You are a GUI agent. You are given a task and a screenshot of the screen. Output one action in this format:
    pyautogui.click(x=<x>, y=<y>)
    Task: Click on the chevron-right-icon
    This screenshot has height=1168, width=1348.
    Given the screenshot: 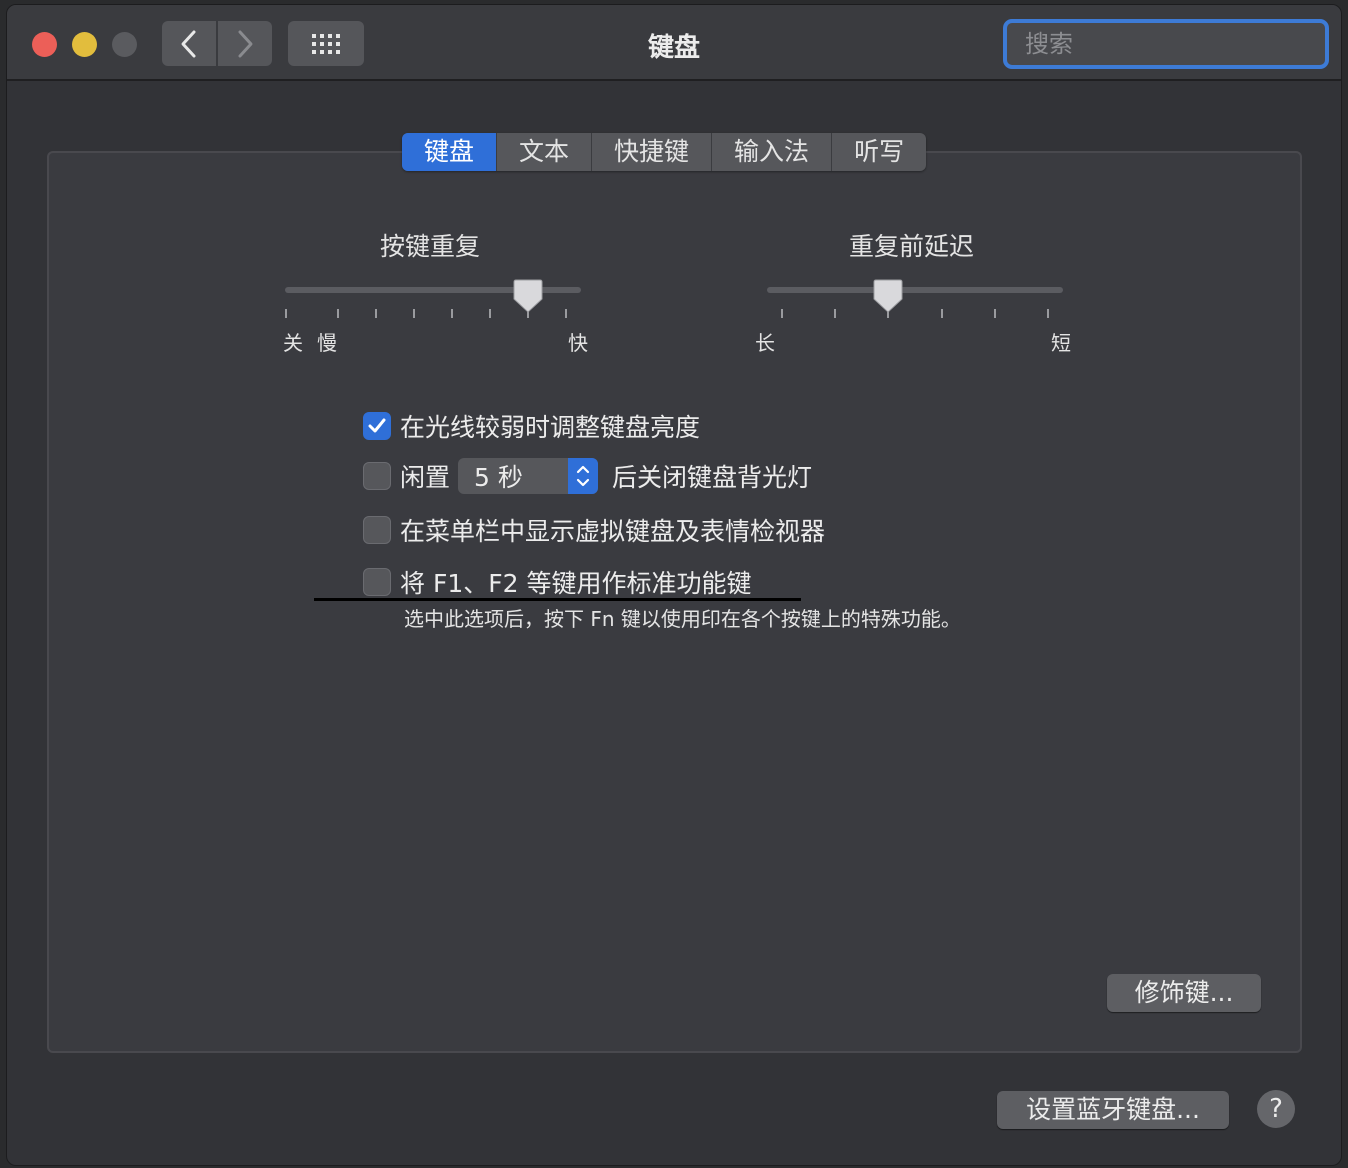 What is the action you would take?
    pyautogui.click(x=245, y=43)
    